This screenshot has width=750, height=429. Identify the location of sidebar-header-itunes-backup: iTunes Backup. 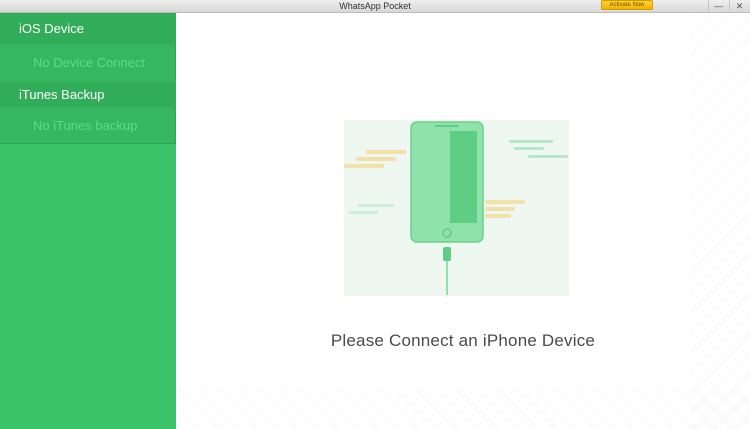
(88, 94).